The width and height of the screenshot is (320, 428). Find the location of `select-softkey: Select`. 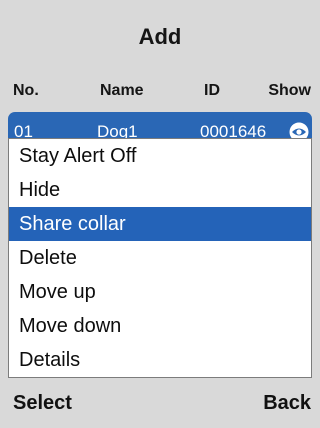

select-softkey: Select is located at coordinates (42, 403).